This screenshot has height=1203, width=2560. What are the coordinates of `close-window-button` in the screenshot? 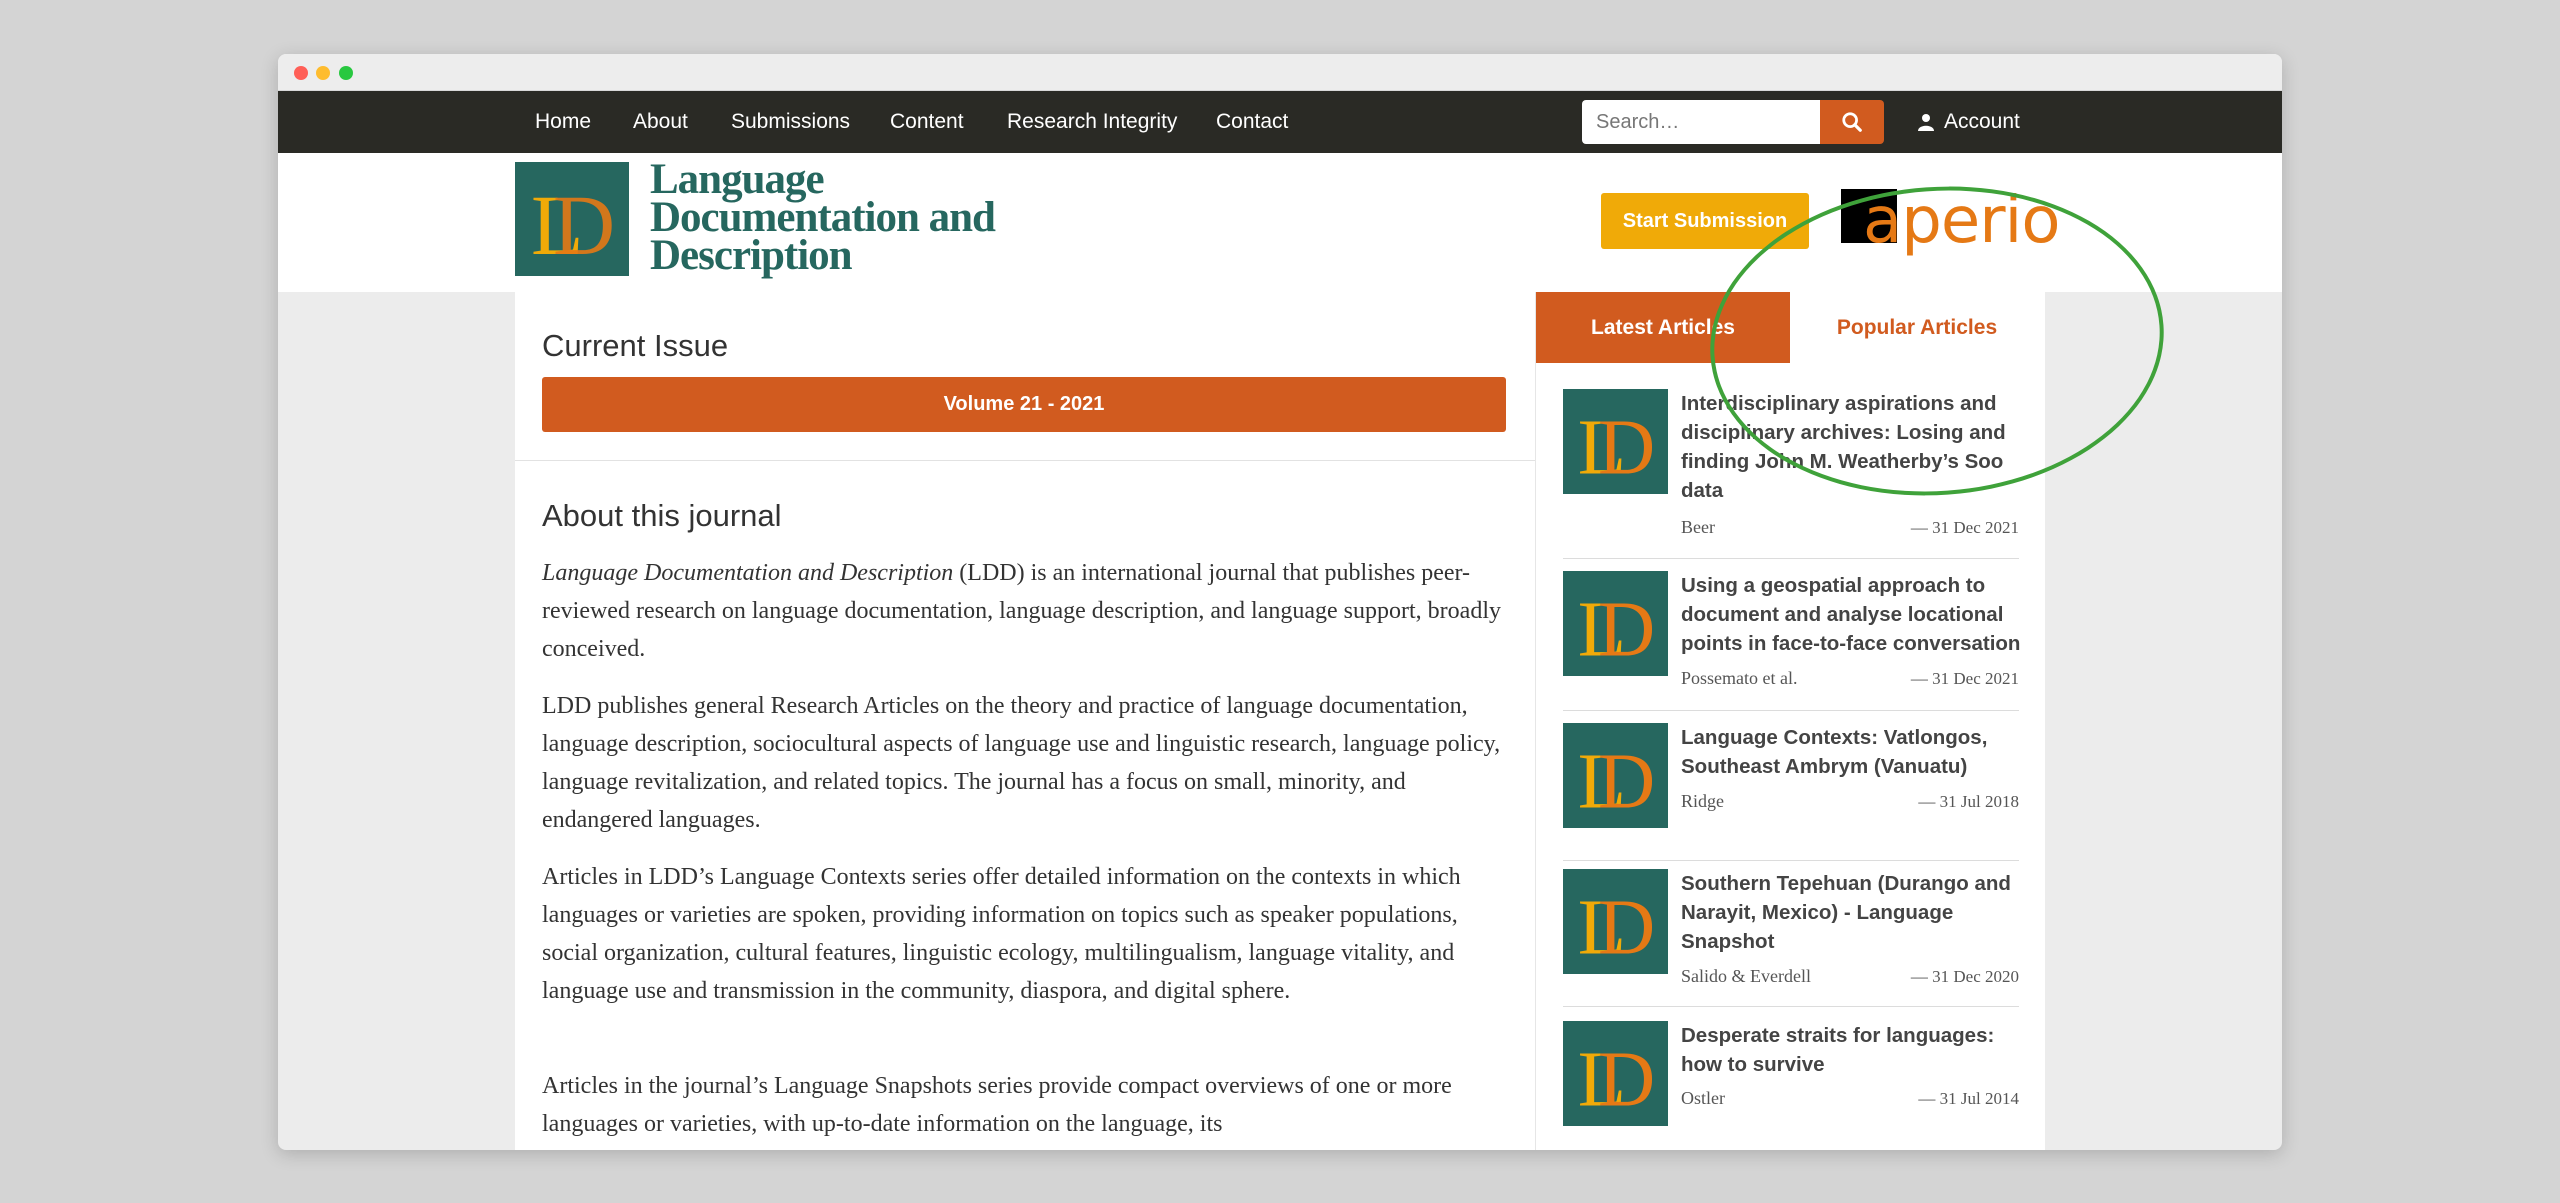 It's located at (301, 73).